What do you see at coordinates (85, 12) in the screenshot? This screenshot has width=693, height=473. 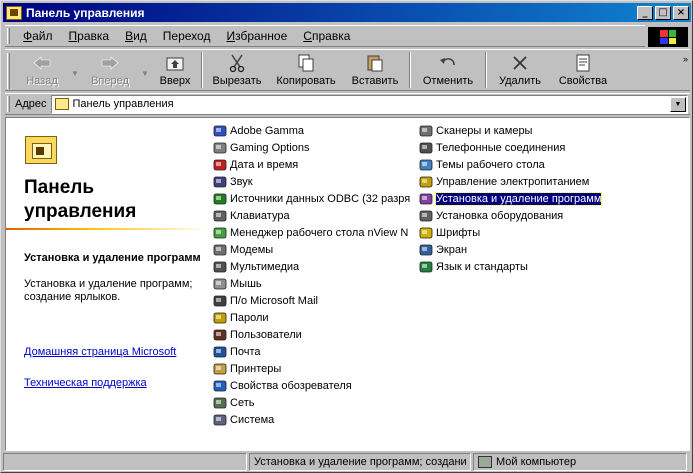 I see `window-title: Панель управления` at bounding box center [85, 12].